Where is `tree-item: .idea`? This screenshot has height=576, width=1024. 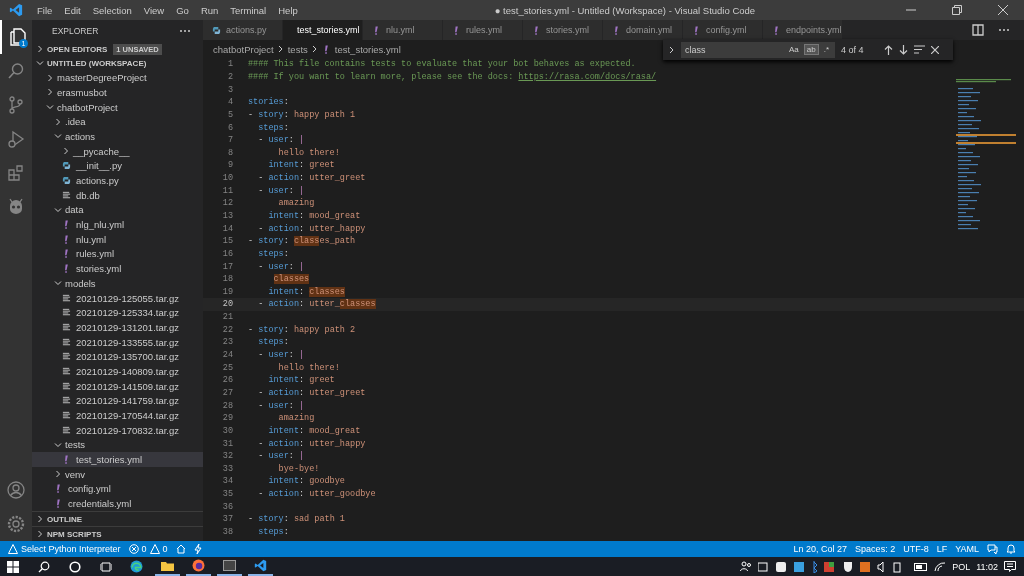
tree-item: .idea is located at coordinates (117, 122).